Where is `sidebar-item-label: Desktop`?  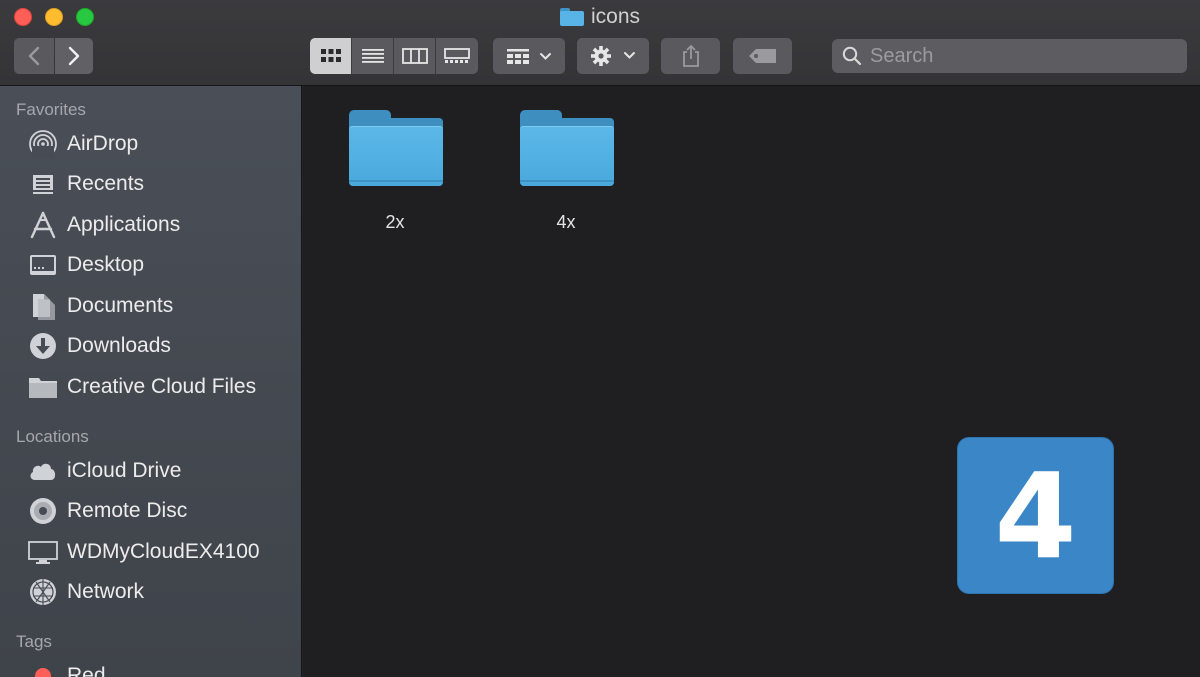
sidebar-item-label: Desktop is located at coordinates (106, 264).